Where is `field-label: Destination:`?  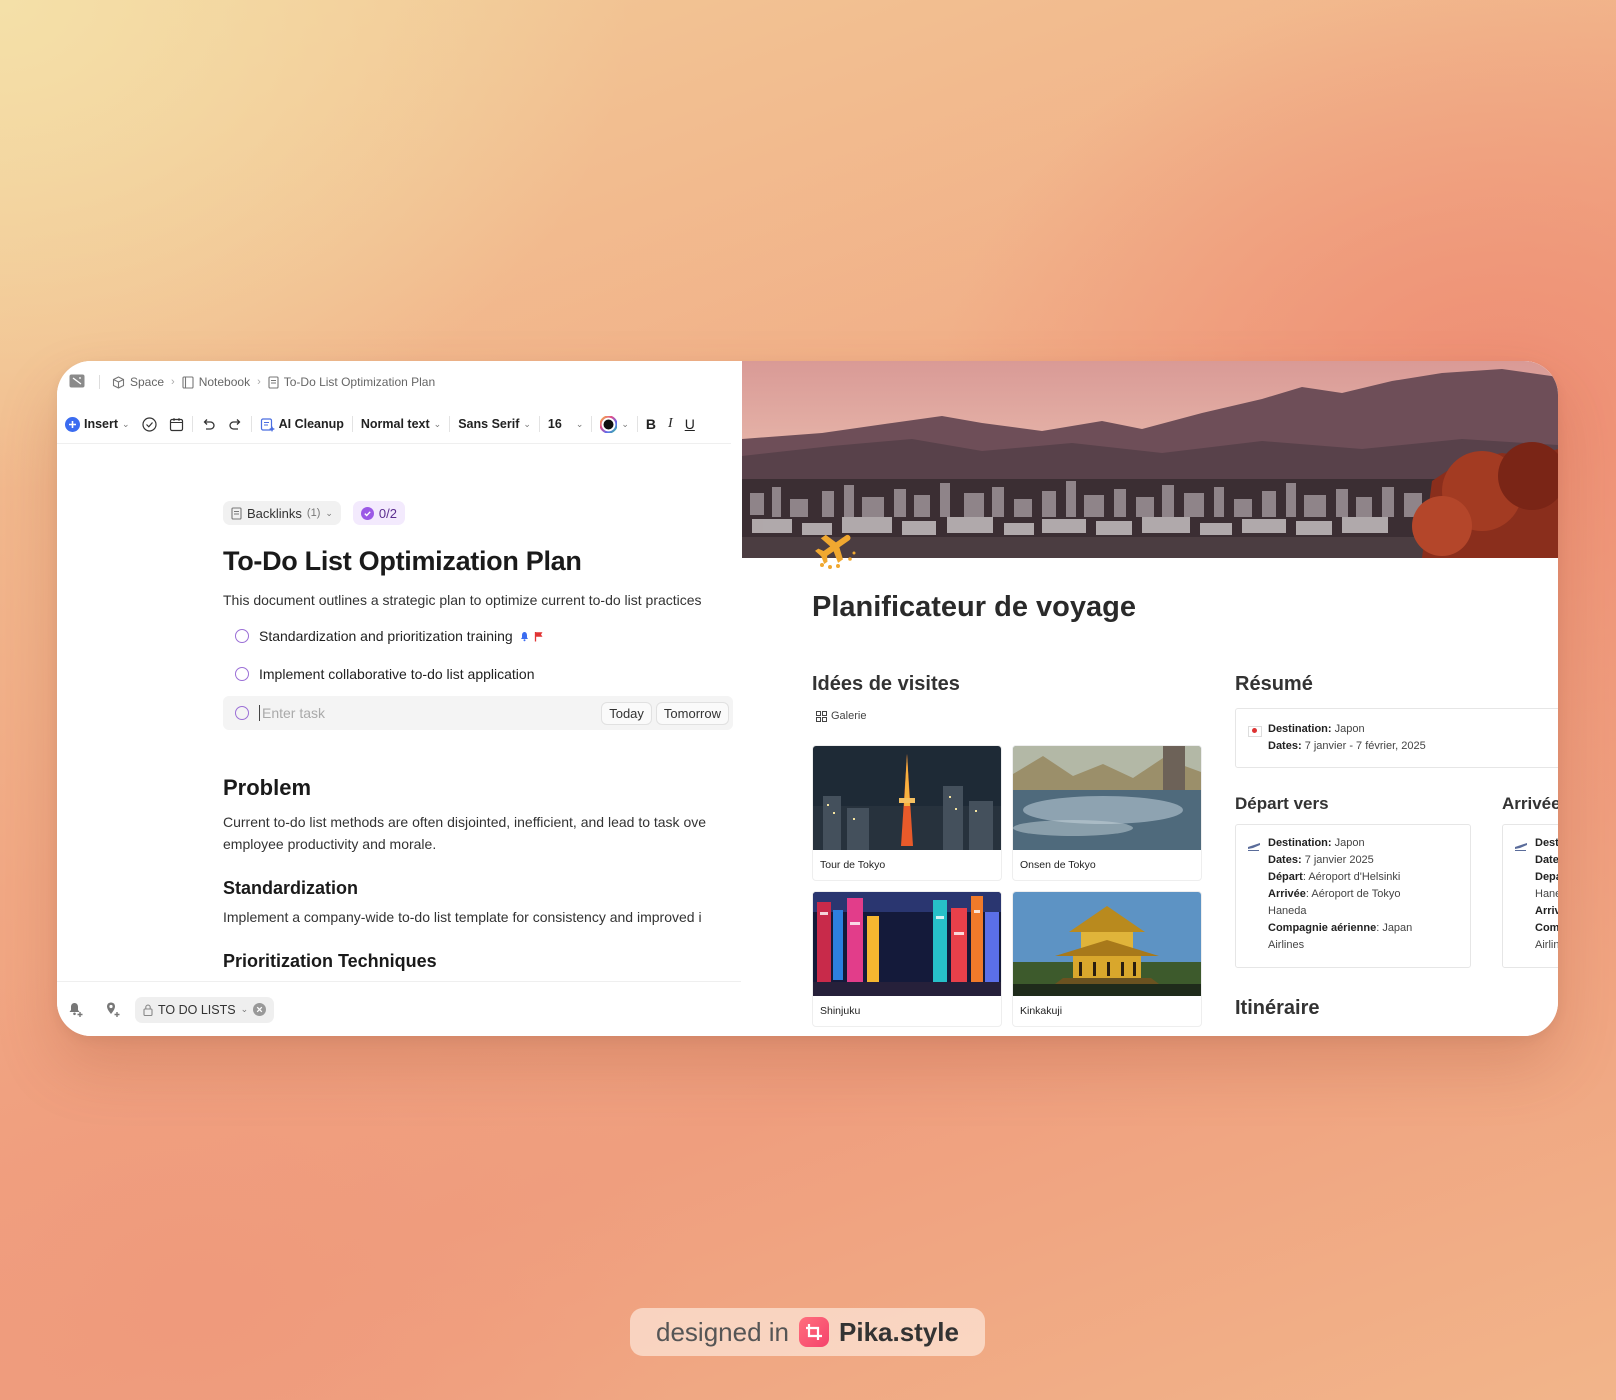
field-label: Destination: is located at coordinates (1300, 729).